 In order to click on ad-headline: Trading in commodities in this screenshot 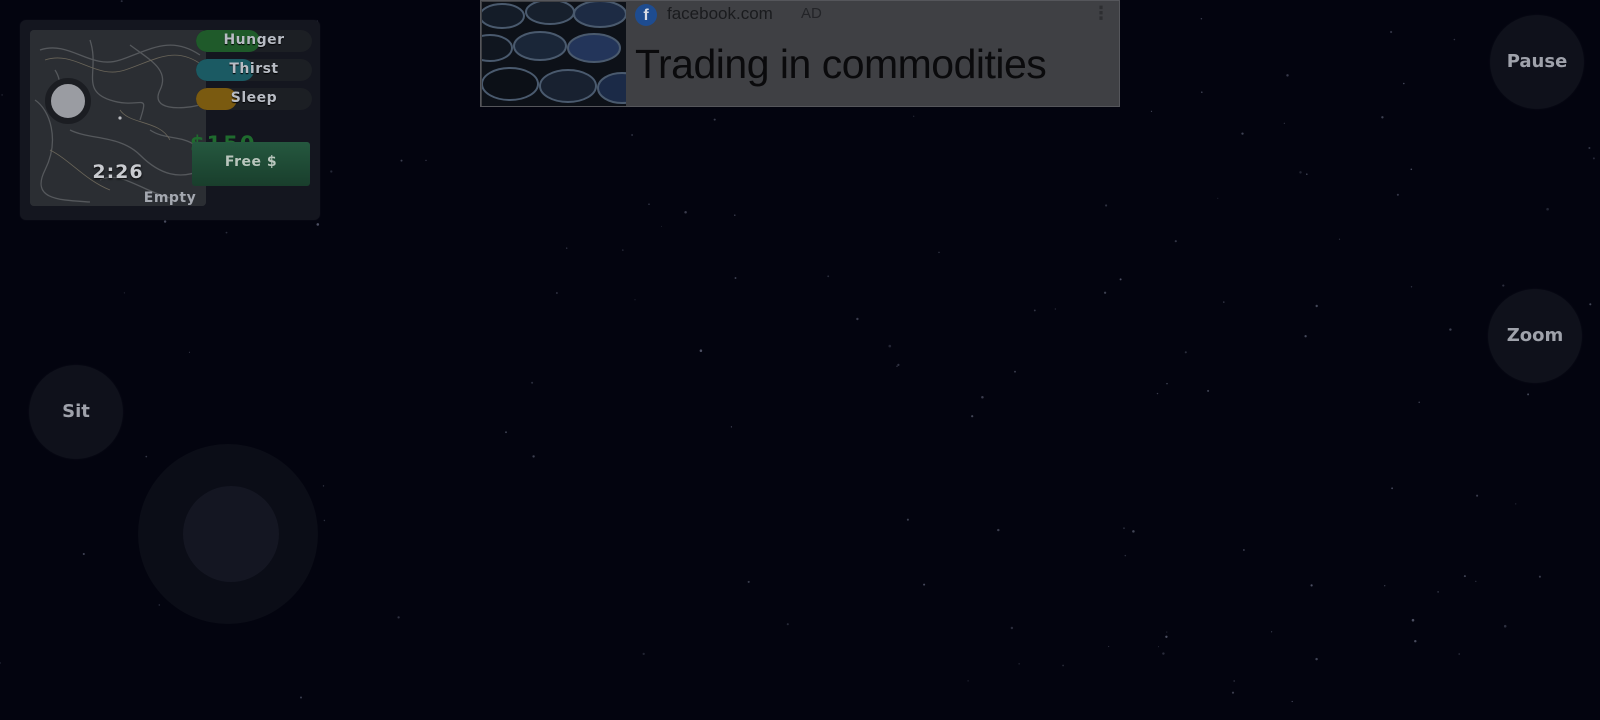, I will do `click(841, 64)`.